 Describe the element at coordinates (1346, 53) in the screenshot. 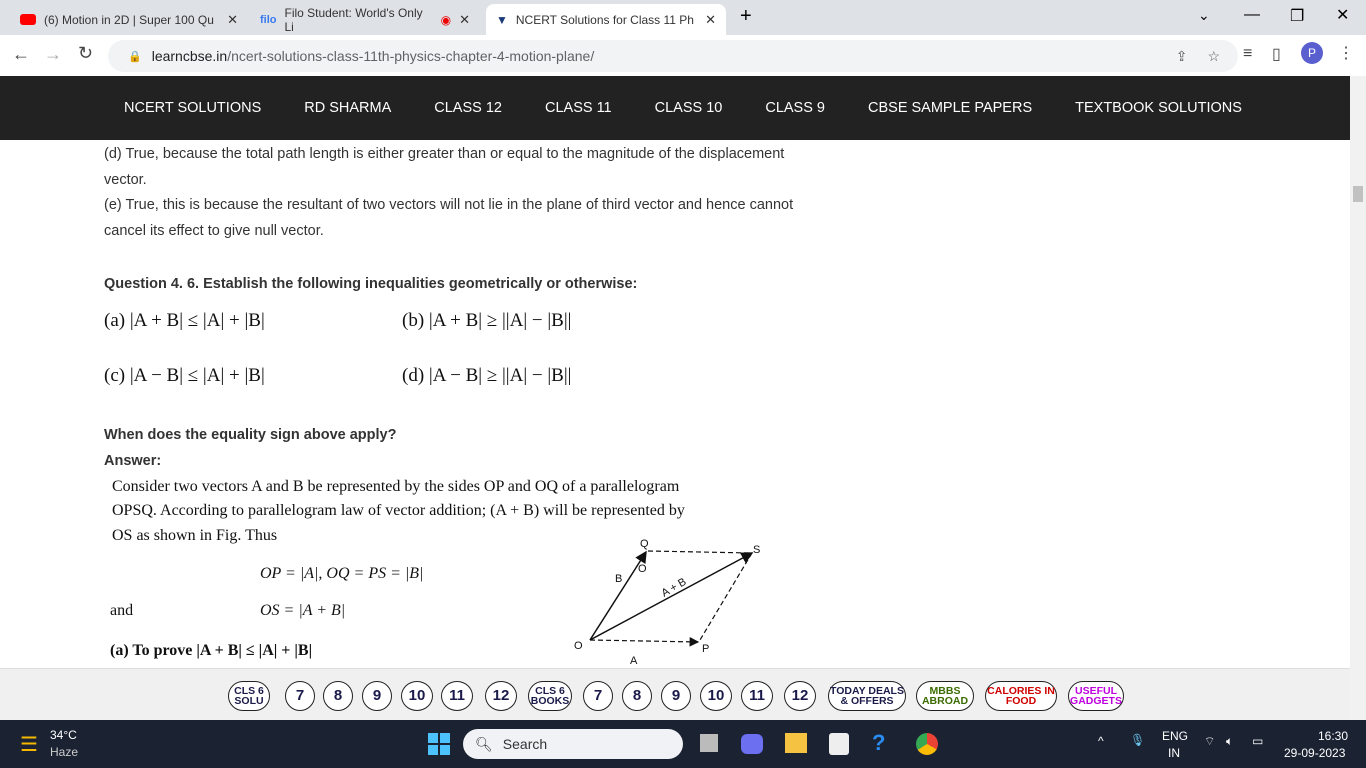

I see `menu-icon: ⋮` at that location.